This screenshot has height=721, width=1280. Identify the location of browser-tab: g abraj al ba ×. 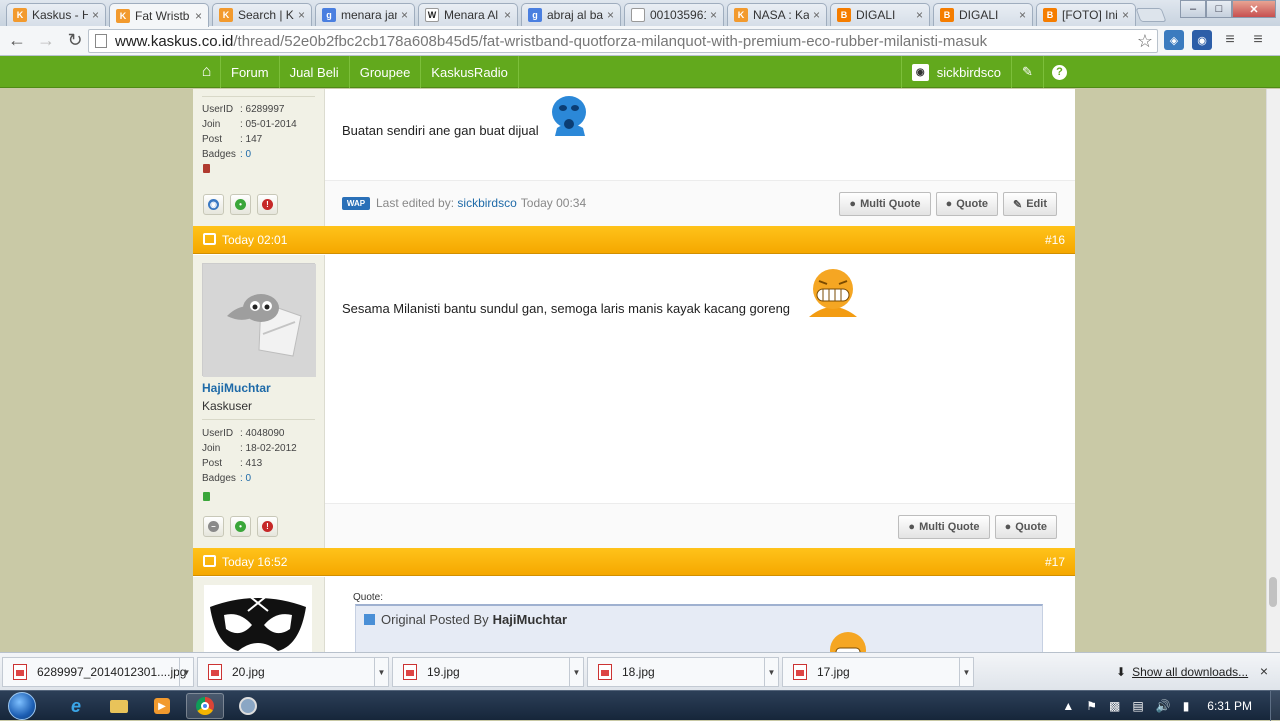
(571, 14).